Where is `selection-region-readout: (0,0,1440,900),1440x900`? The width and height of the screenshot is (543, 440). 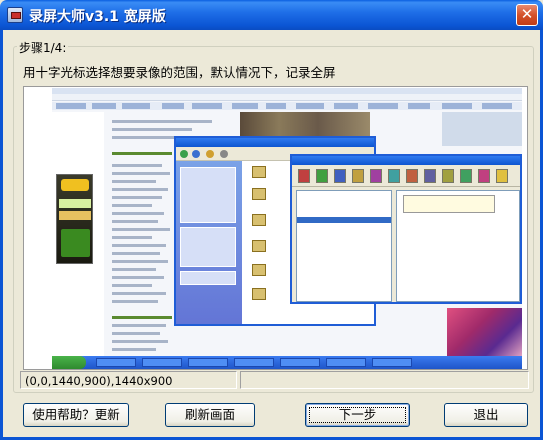 selection-region-readout: (0,0,1440,900),1440x900 is located at coordinates (128, 380).